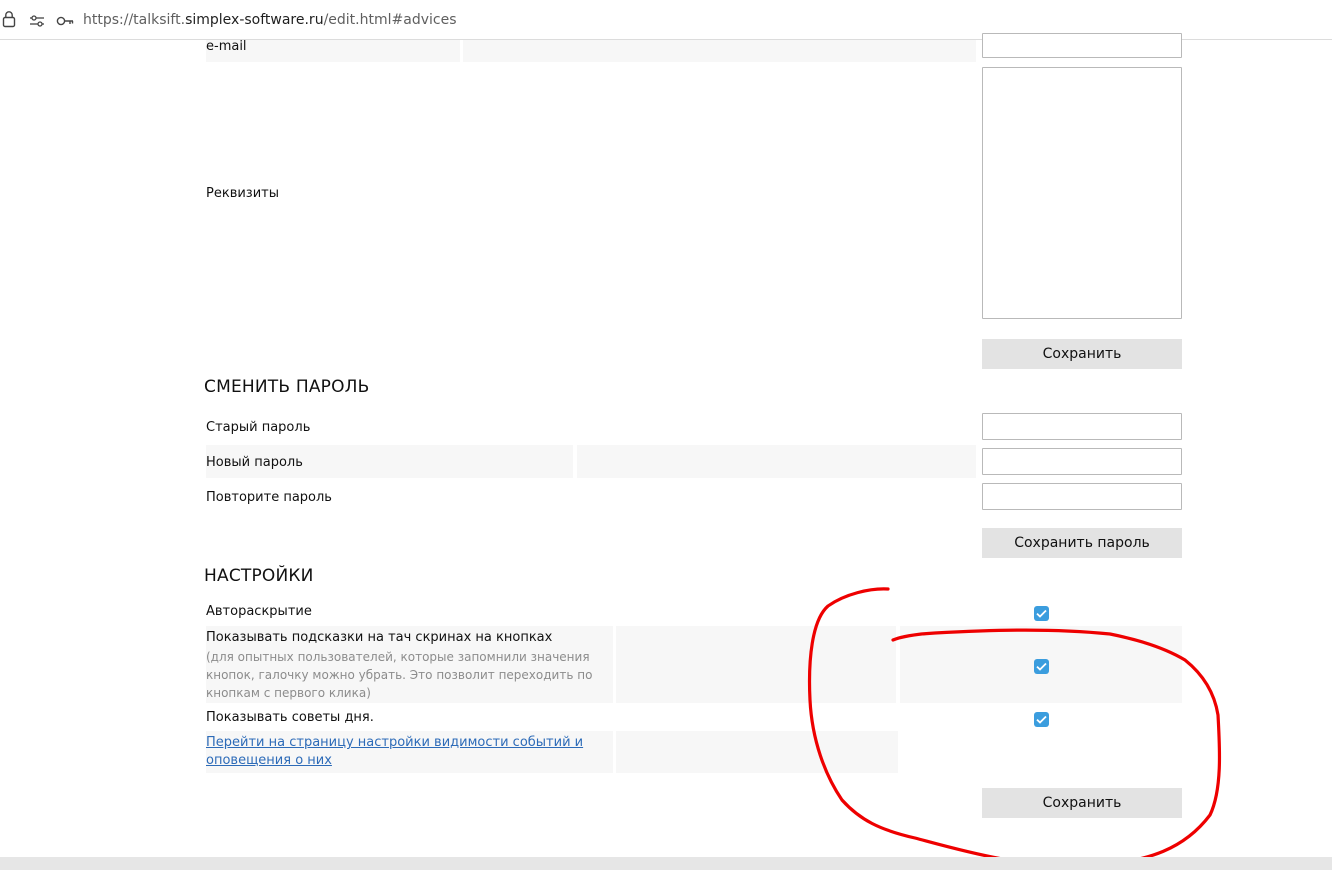 Image resolution: width=1332 pixels, height=870 pixels. Describe the element at coordinates (287, 387) in the screenshot. I see `password-section-heading: СМЕНИТЬ ПАРОЛЬ` at that location.